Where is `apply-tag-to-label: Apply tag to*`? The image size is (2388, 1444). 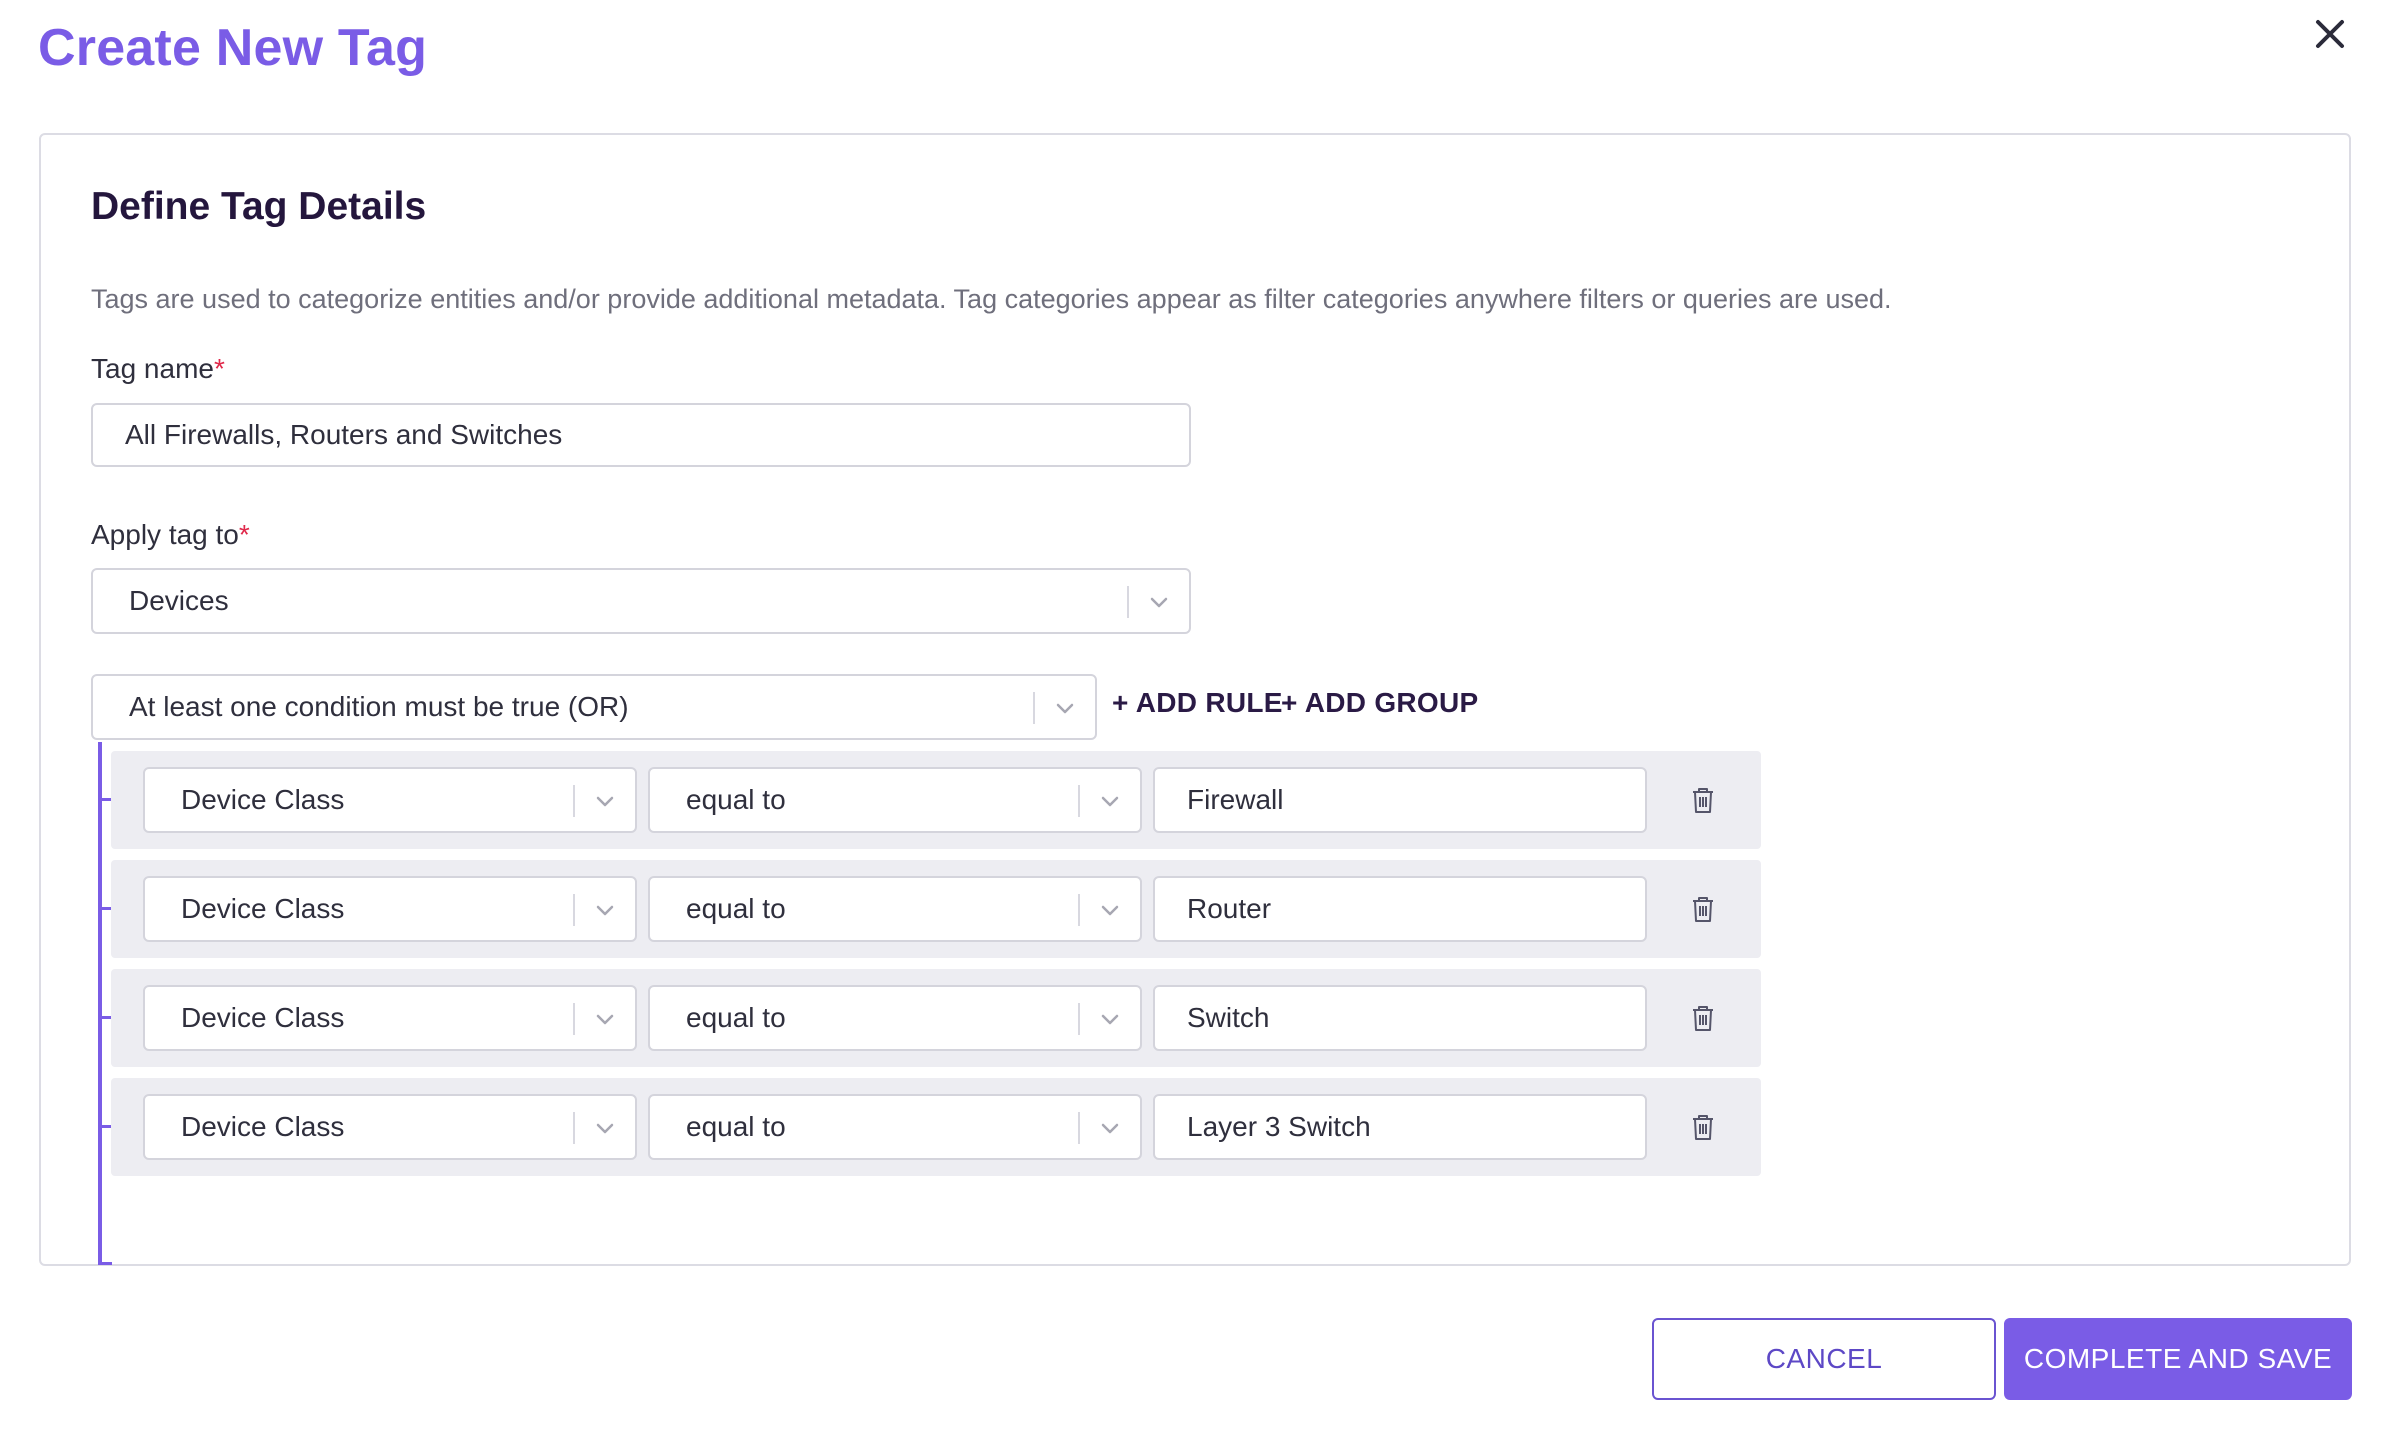 apply-tag-to-label: Apply tag to* is located at coordinates (170, 535).